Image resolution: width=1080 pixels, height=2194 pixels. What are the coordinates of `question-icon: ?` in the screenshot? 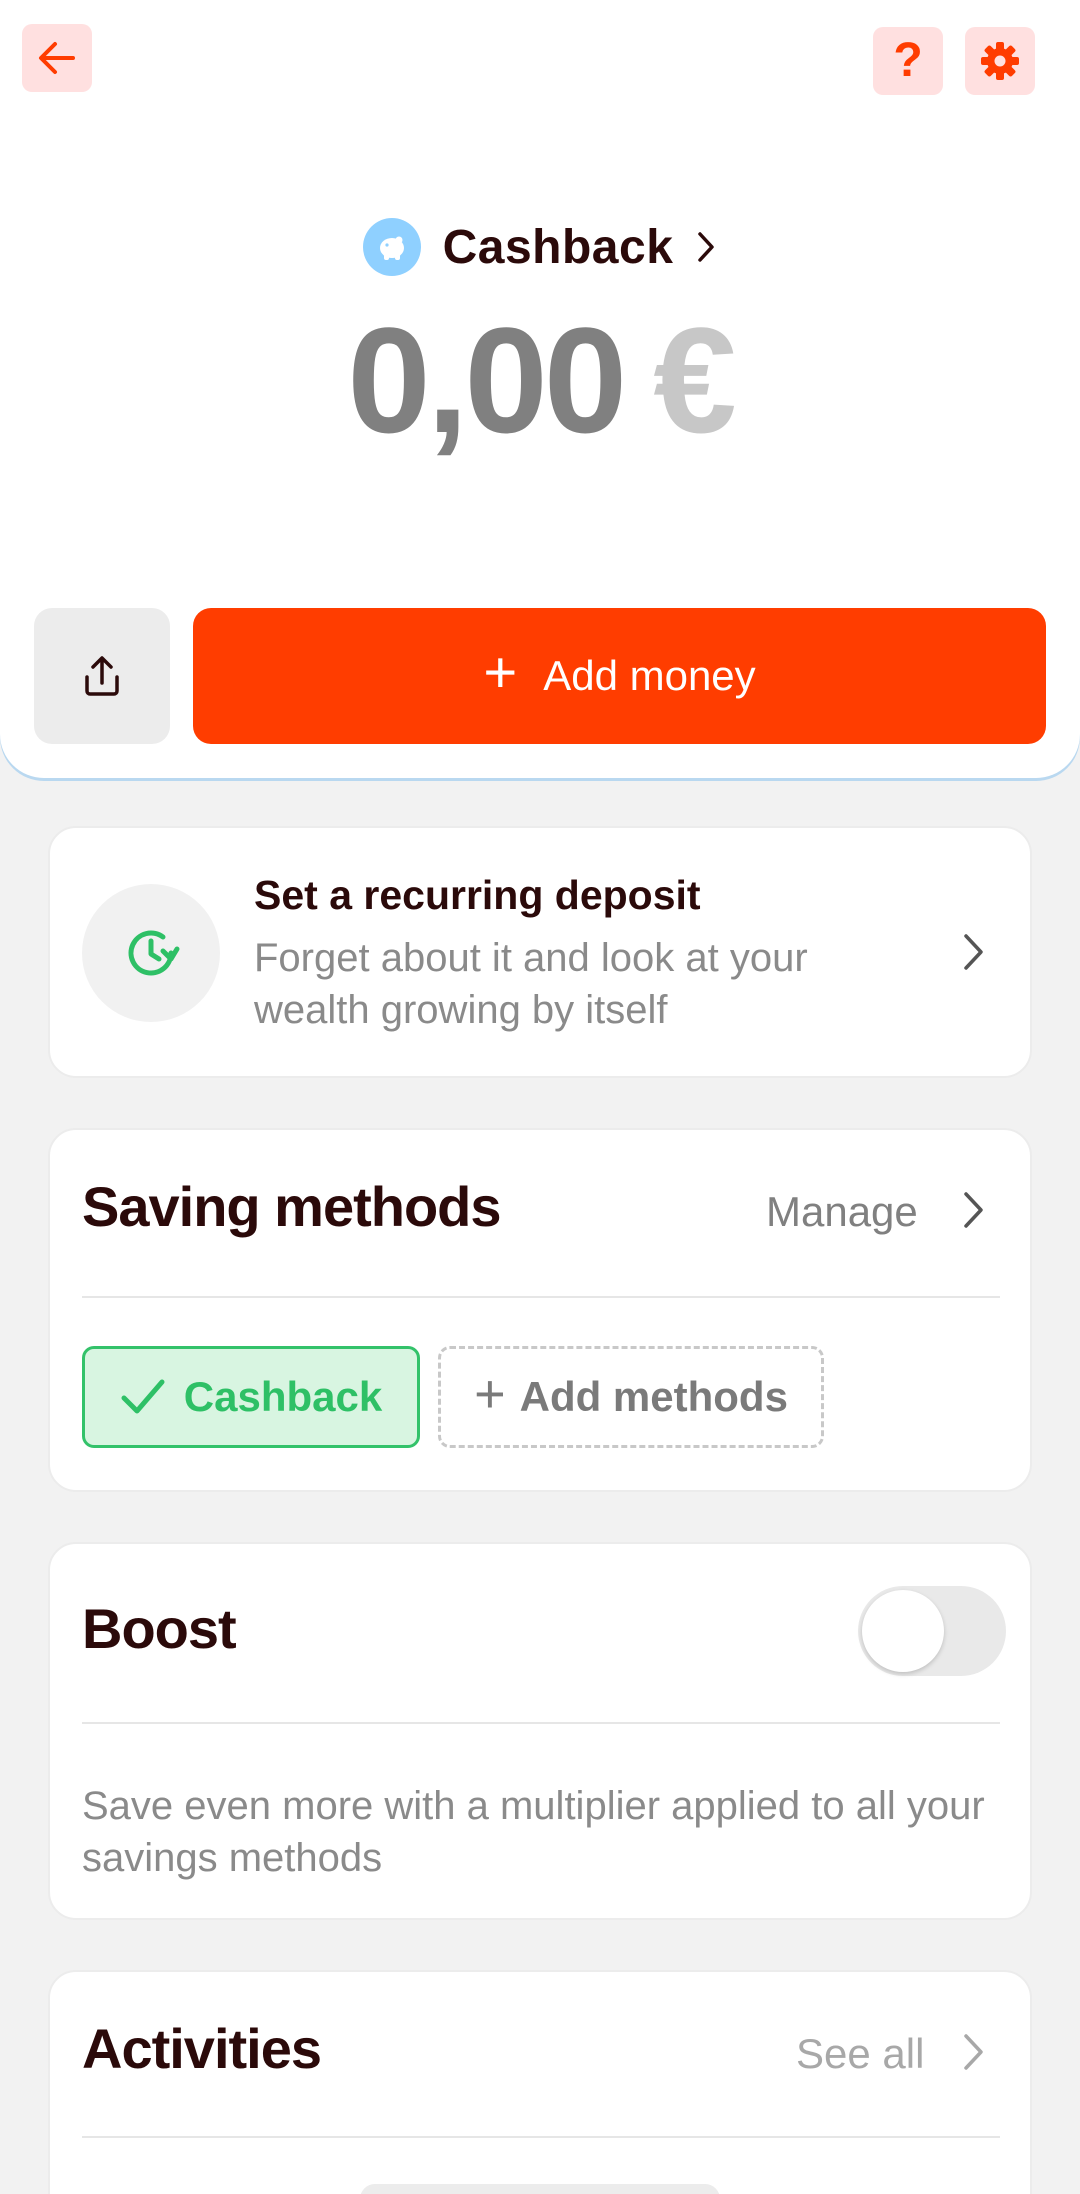 It's located at (908, 60).